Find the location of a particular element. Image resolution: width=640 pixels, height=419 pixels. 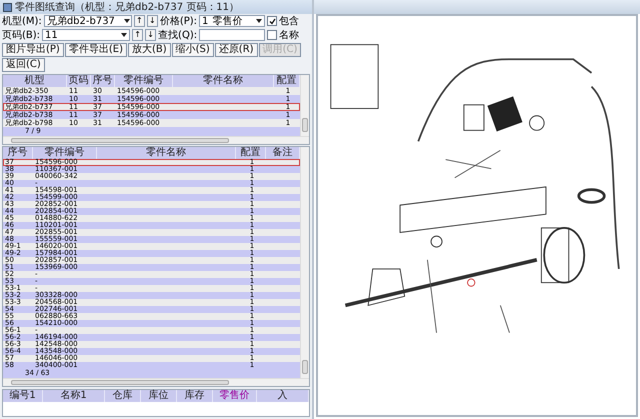

field-label: 机型(M): is located at coordinates (22, 21).